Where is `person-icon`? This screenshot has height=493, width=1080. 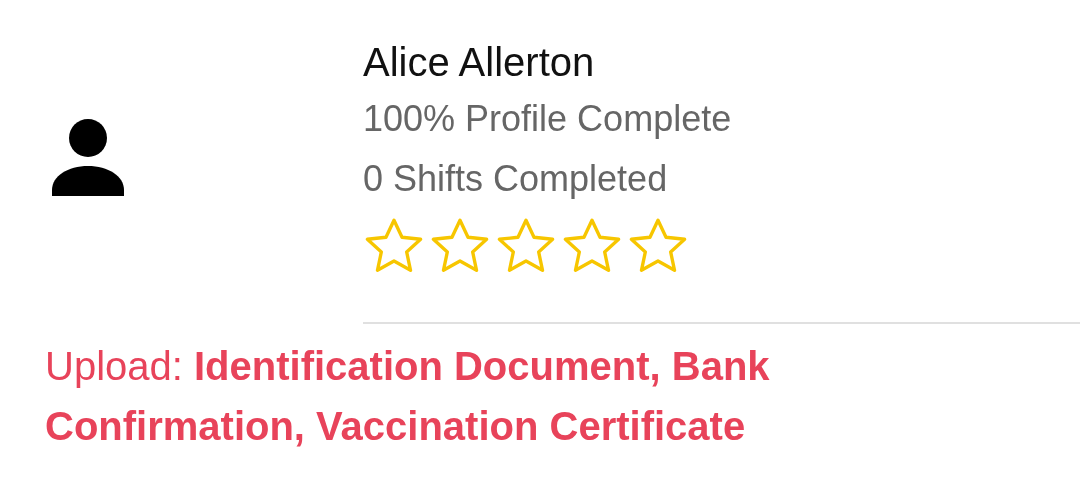 person-icon is located at coordinates (88, 157).